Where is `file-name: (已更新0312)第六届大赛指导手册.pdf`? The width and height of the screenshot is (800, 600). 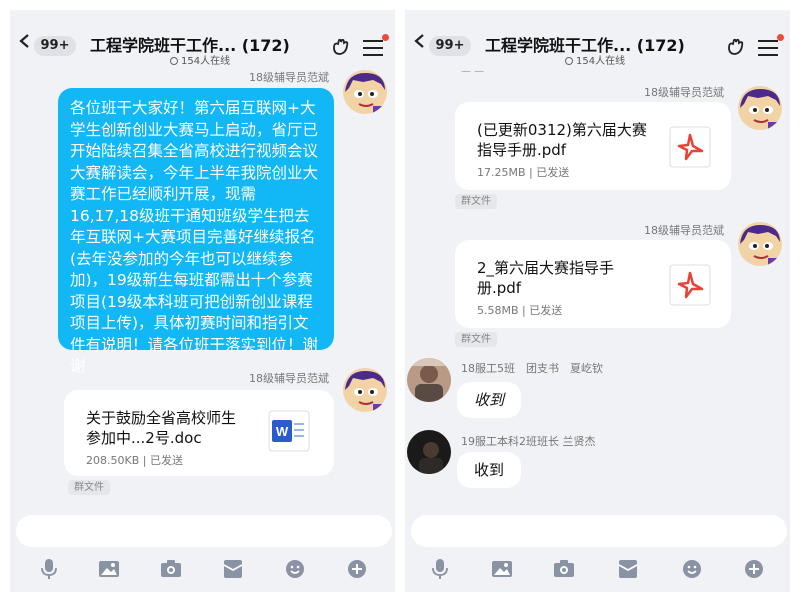
file-name: (已更新0312)第六届大赛指导手册.pdf is located at coordinates (562, 140).